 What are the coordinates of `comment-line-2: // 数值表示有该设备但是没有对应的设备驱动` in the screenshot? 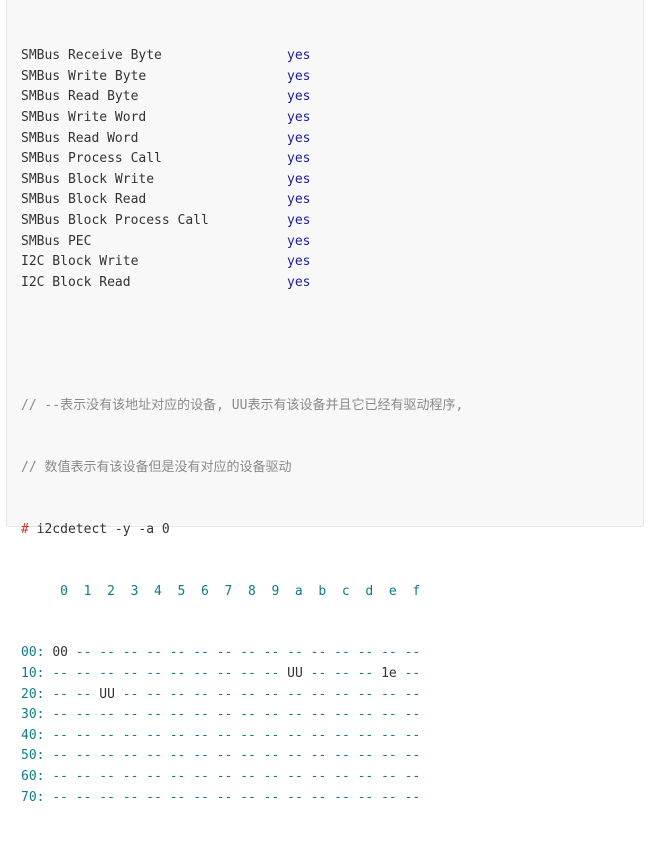 It's located at (156, 468).